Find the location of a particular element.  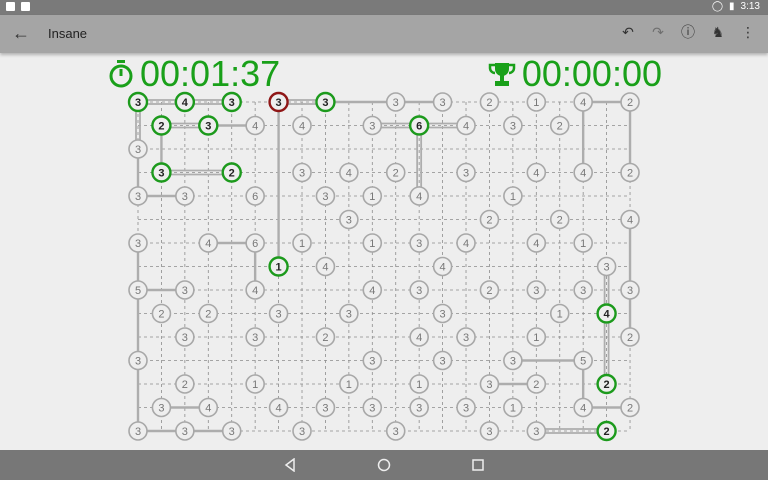

nav-back-icon is located at coordinates (290, 465).